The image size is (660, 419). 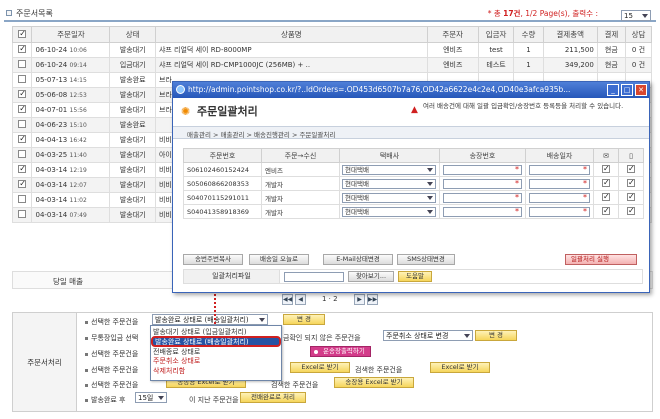 What do you see at coordinates (638, 34) in the screenshot?
I see `col-header: 상담` at bounding box center [638, 34].